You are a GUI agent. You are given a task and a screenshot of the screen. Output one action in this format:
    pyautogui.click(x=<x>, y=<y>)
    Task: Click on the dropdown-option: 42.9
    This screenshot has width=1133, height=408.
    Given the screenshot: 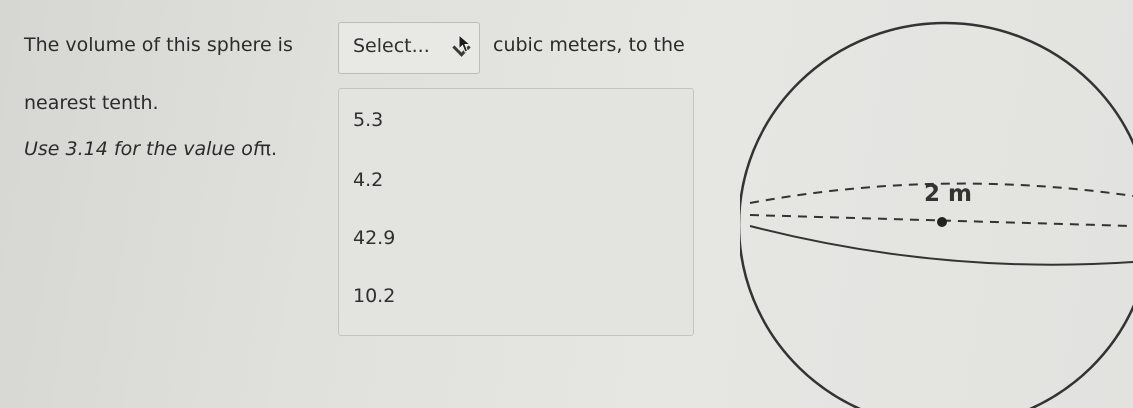 What is the action you would take?
    pyautogui.click(x=374, y=238)
    